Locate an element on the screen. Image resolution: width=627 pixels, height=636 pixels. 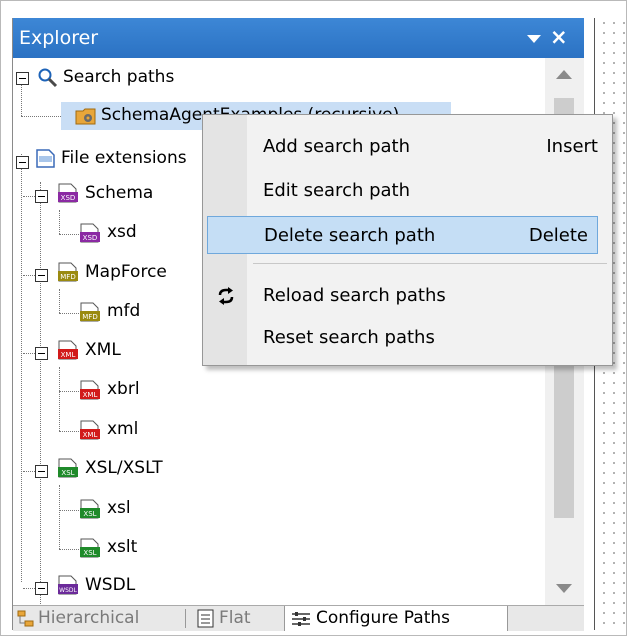
folder-gear-icon is located at coordinates (85, 116).